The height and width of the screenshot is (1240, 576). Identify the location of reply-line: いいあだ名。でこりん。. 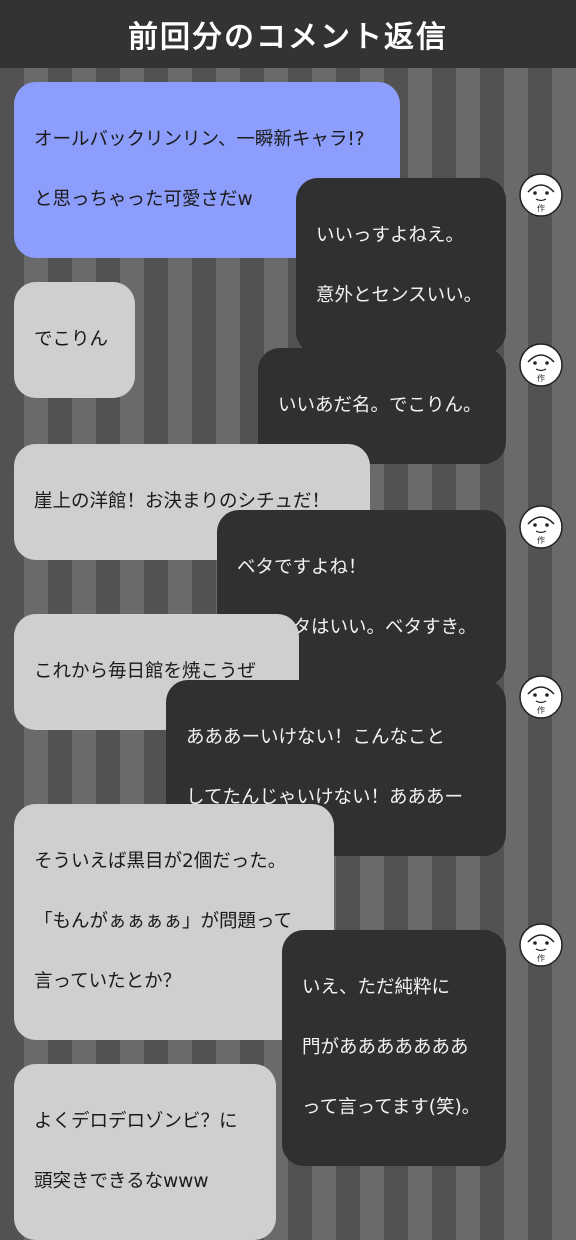
(380, 405).